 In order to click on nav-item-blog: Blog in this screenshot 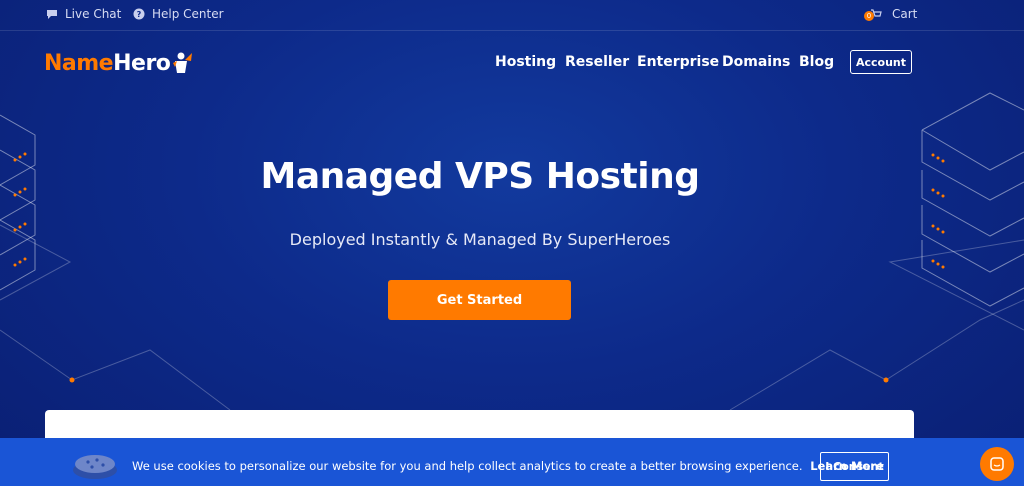, I will do `click(816, 62)`.